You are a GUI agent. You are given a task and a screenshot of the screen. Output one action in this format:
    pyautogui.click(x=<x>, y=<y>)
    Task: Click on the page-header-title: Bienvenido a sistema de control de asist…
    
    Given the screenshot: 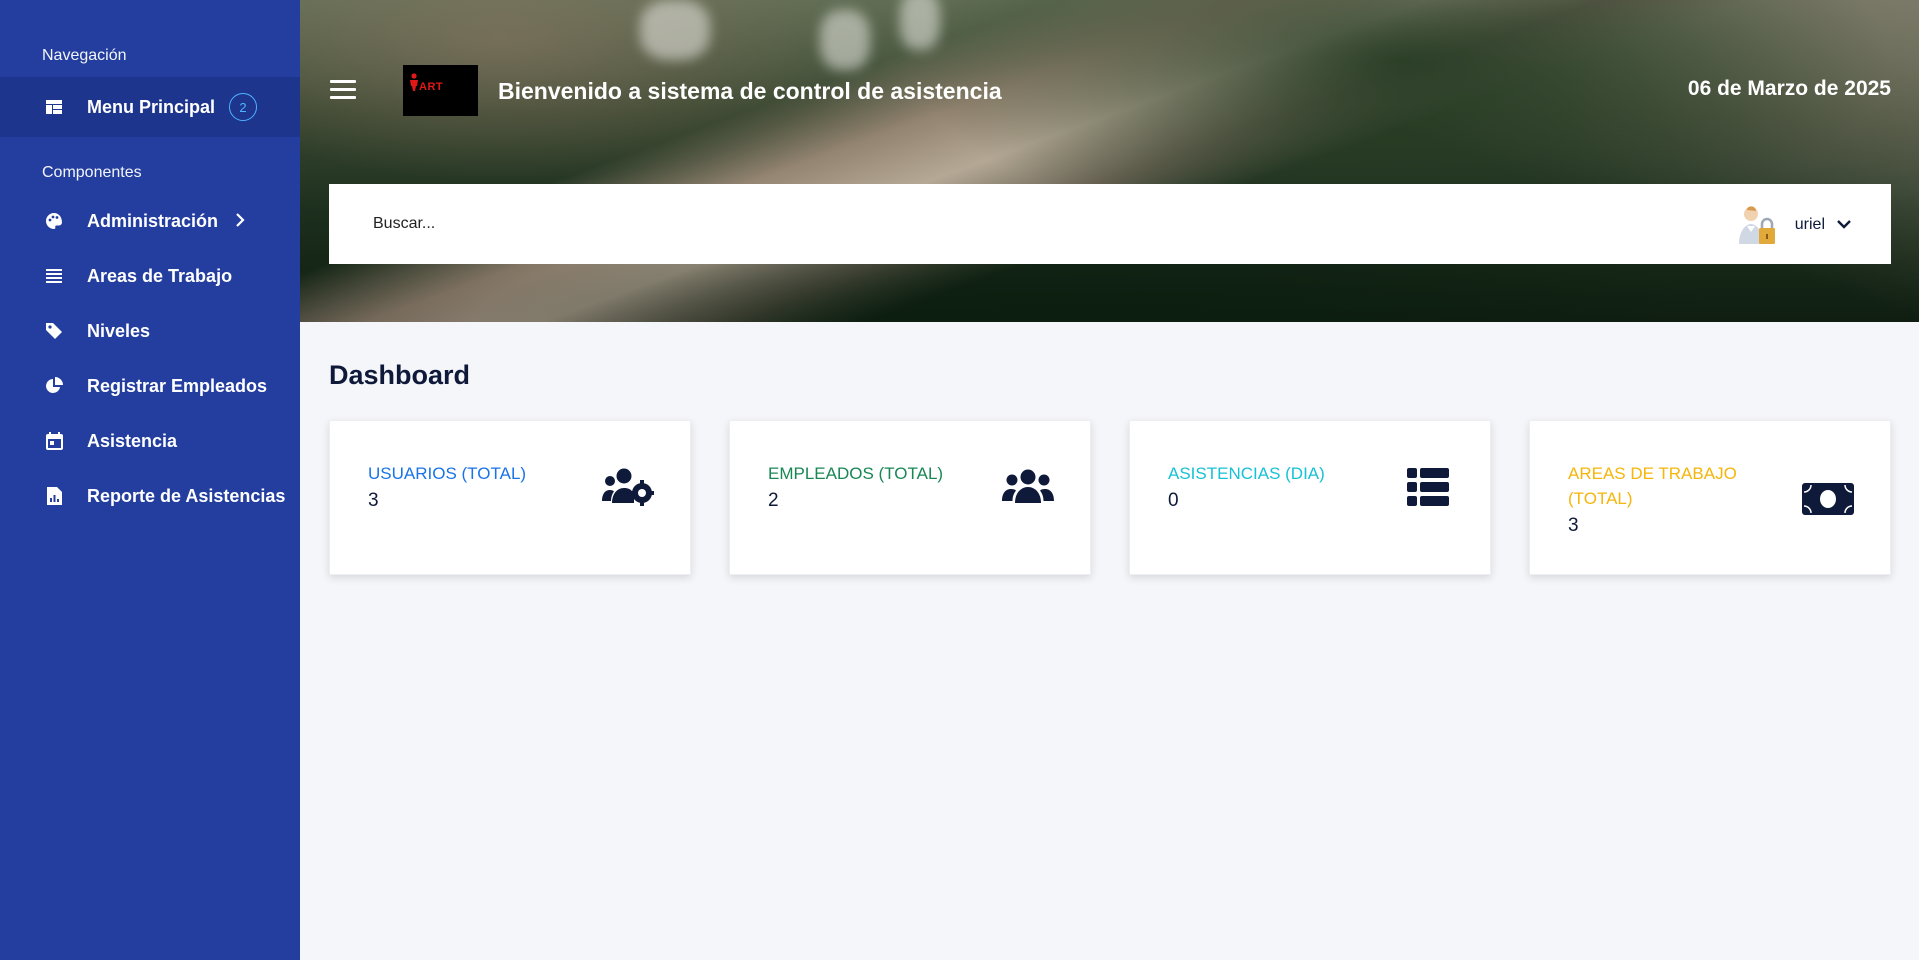 What is the action you would take?
    pyautogui.click(x=750, y=91)
    